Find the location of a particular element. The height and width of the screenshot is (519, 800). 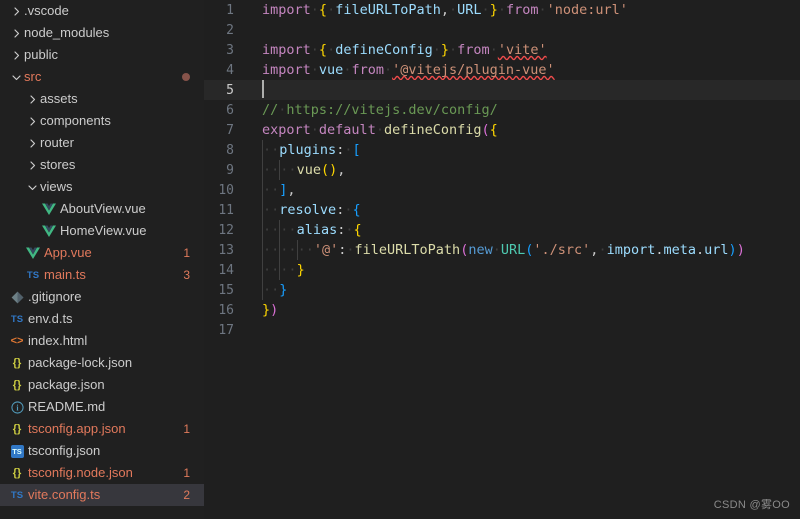

explorer-row-file-readme: i README.md is located at coordinates (102, 407).